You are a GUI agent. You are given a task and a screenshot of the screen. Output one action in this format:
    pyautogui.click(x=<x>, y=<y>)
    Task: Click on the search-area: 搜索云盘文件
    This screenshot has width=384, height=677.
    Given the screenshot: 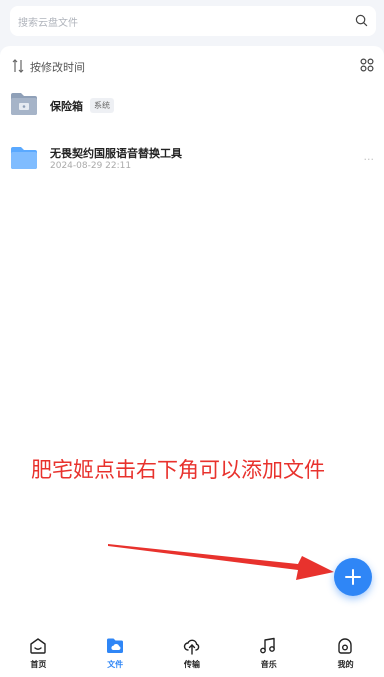 What is the action you would take?
    pyautogui.click(x=192, y=23)
    